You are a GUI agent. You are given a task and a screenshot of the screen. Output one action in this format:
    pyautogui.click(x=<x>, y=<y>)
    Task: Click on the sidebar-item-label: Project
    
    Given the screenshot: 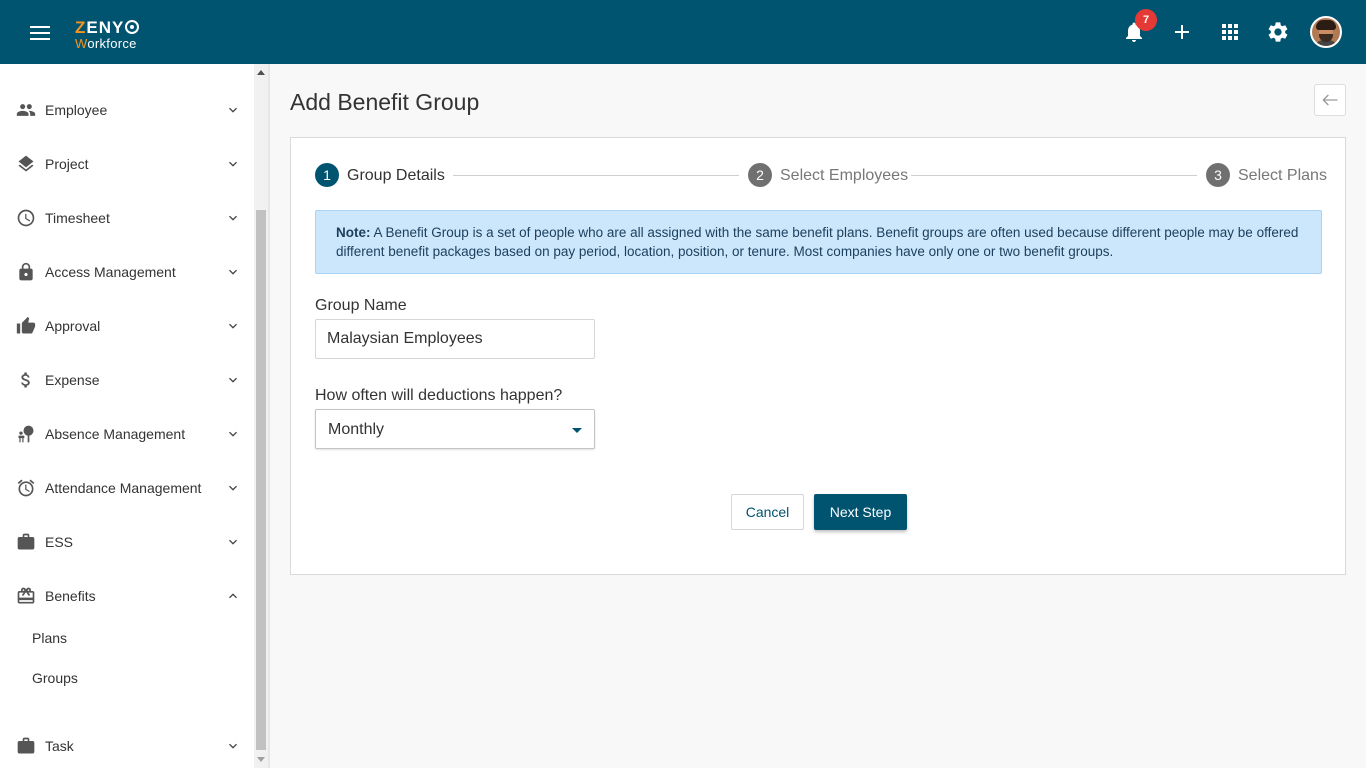 What is the action you would take?
    pyautogui.click(x=67, y=164)
    